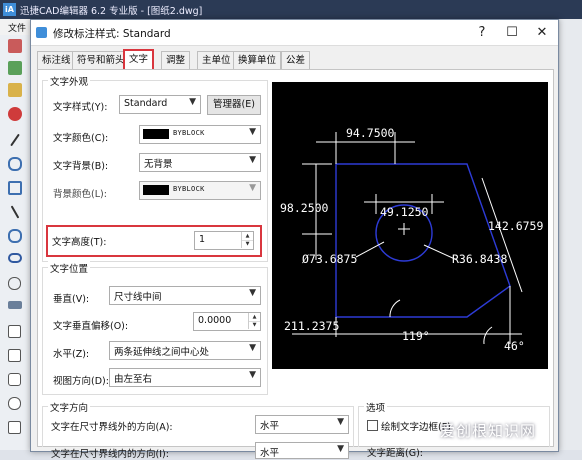 This screenshot has height=460, width=582. Describe the element at coordinates (512, 32) in the screenshot. I see `maximize-icon: ☐` at that location.